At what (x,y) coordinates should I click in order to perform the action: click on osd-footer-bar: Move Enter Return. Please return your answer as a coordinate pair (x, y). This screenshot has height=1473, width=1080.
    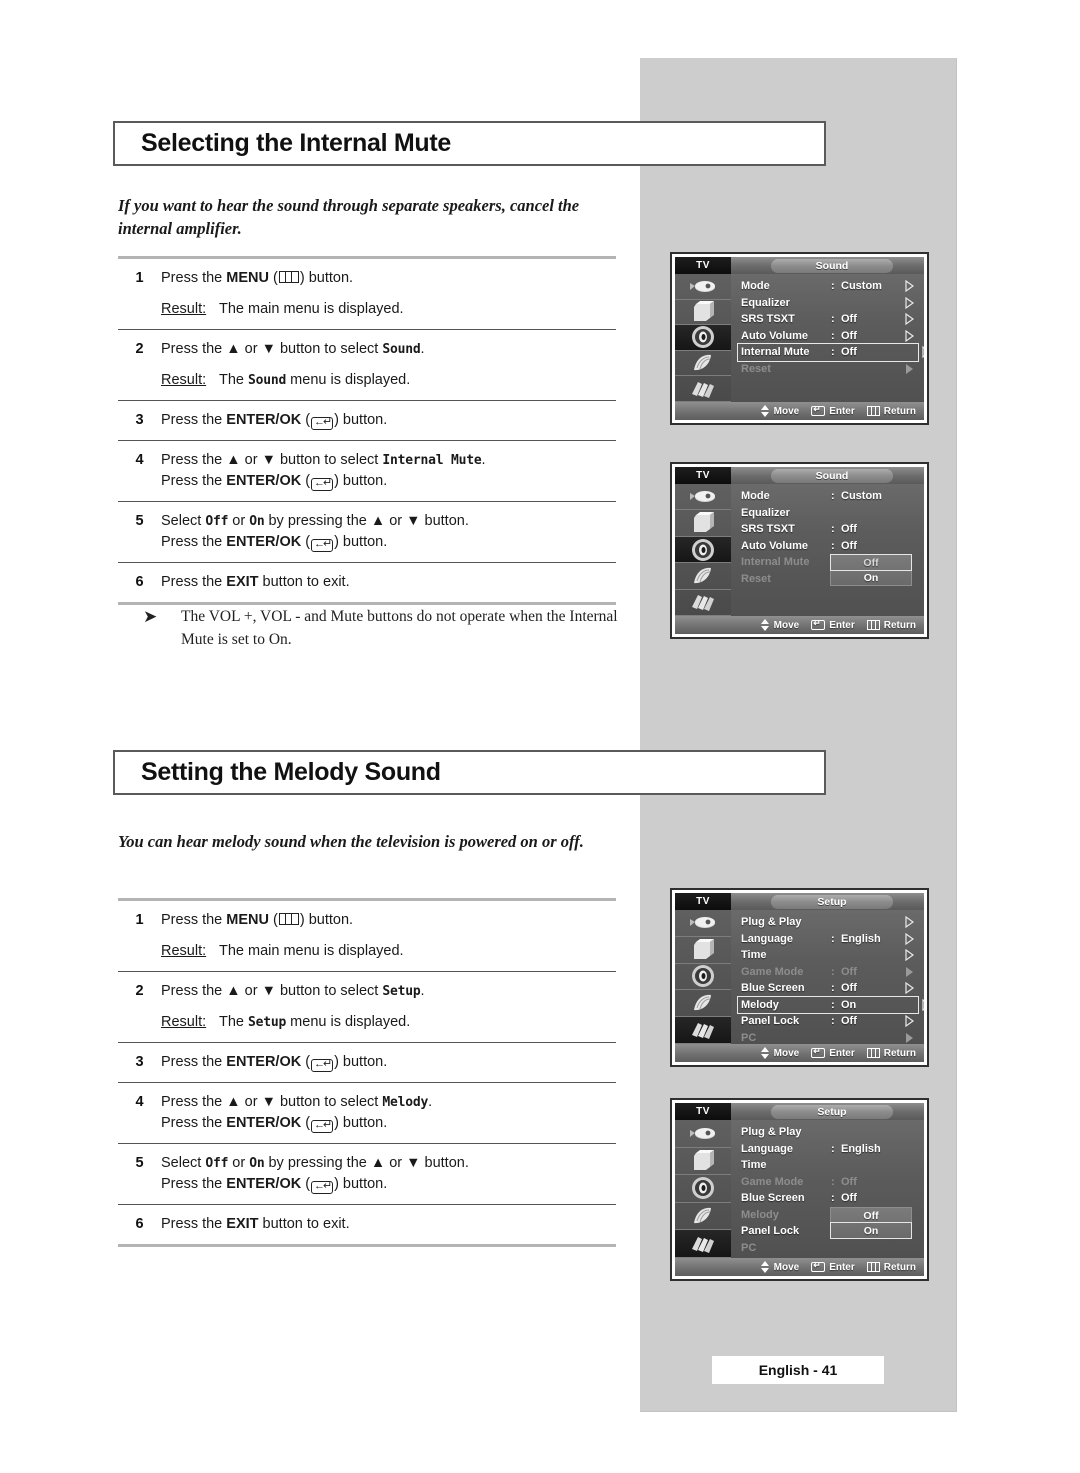
    Looking at the image, I should click on (799, 625).